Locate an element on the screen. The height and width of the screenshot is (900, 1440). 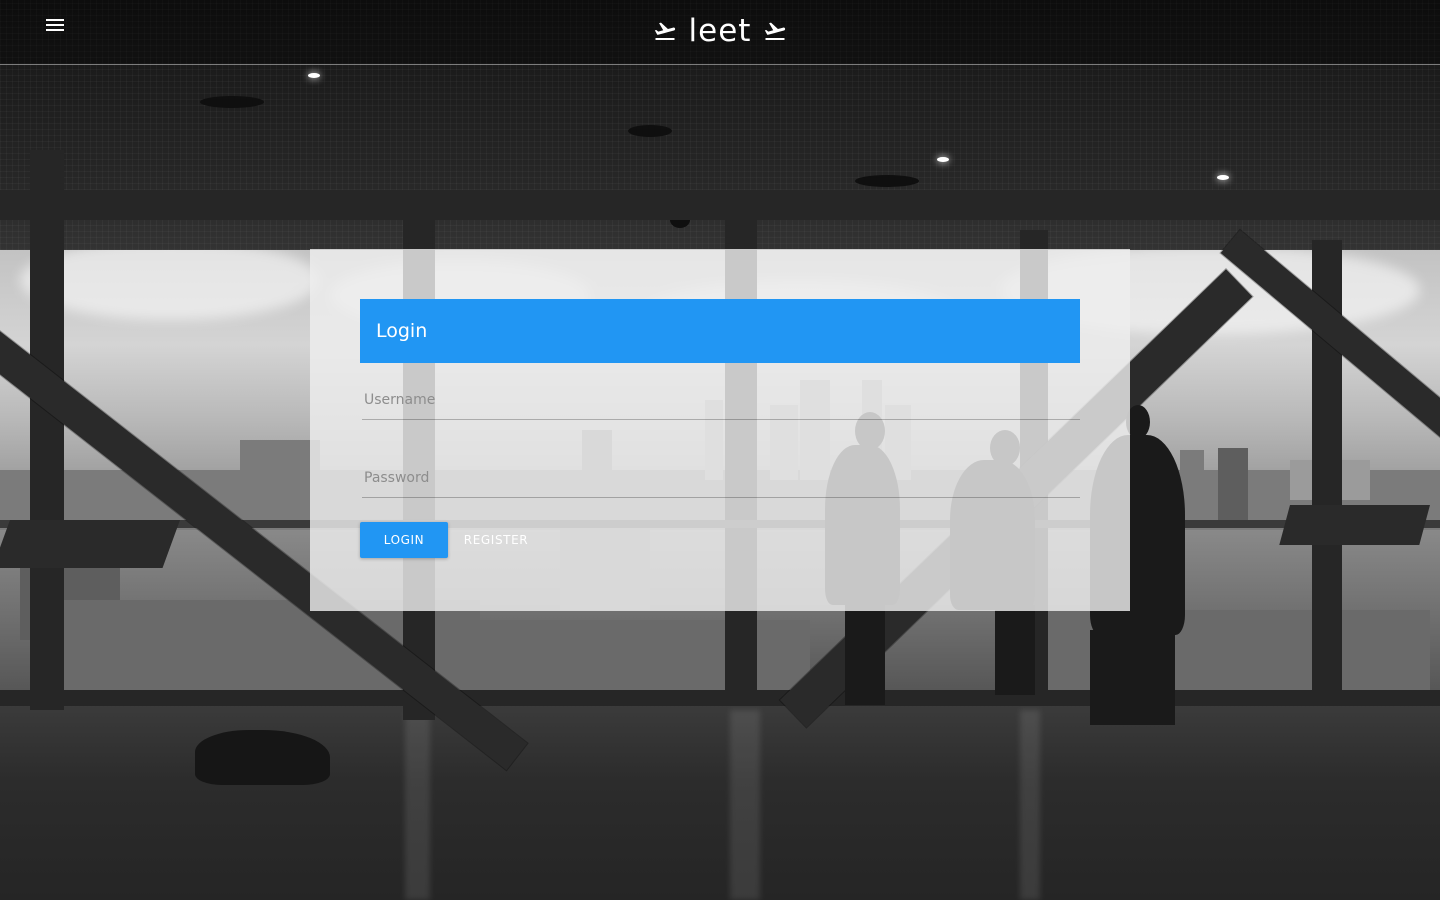
brand-title: leet is located at coordinates (720, 31).